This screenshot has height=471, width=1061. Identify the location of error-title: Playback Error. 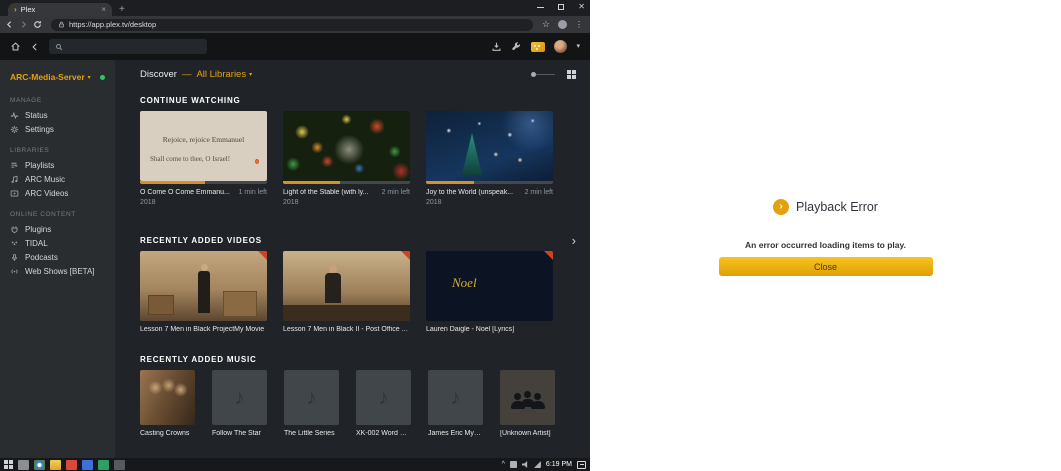
(837, 207).